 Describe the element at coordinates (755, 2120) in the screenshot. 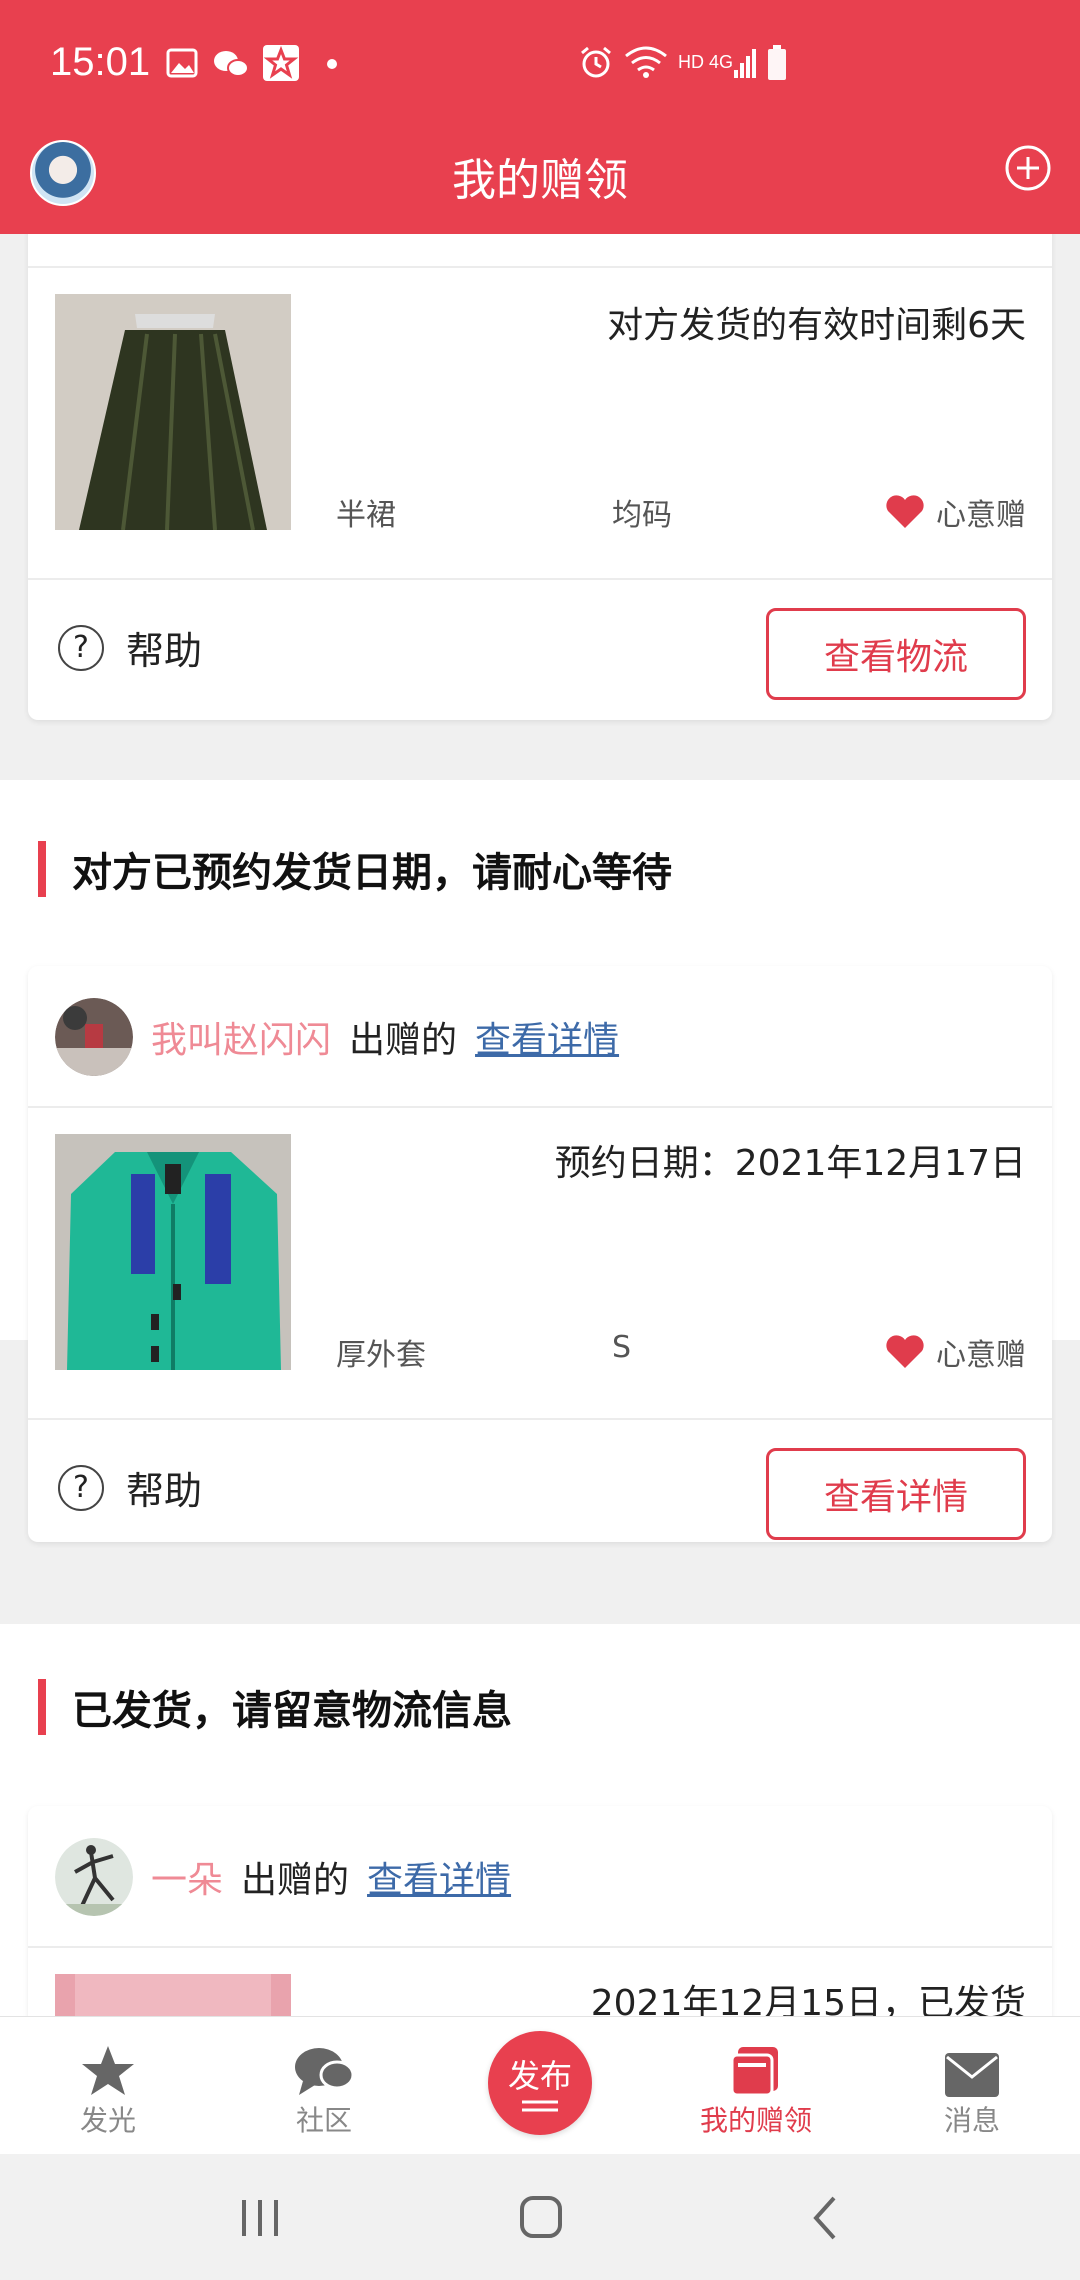

I see `nav-label: 我的赠领` at that location.